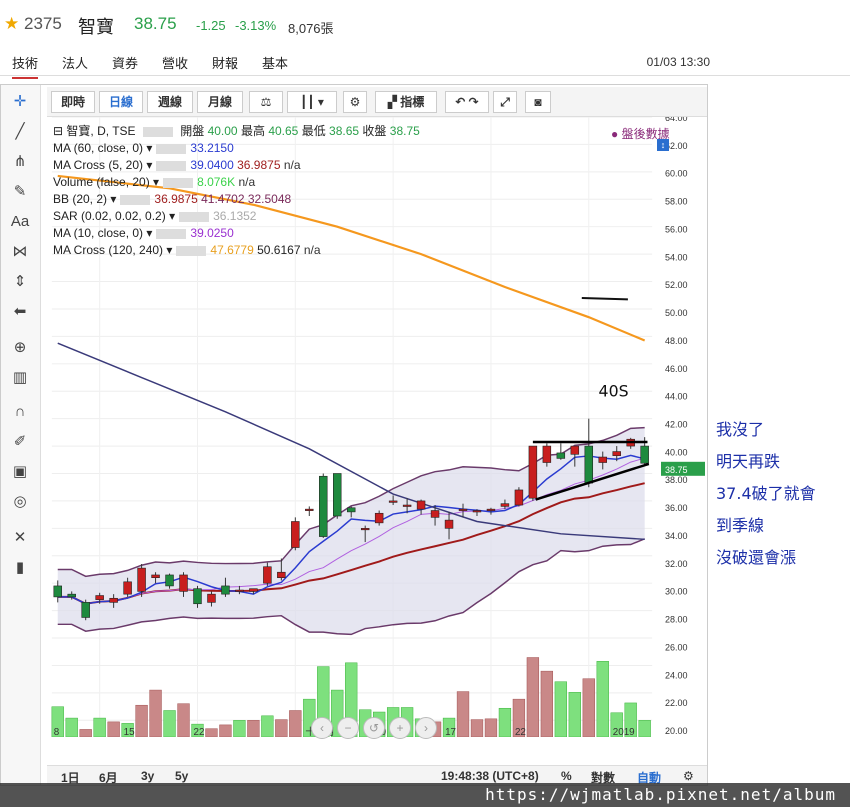 The image size is (850, 807). I want to click on reset-icon: ↺, so click(374, 728).